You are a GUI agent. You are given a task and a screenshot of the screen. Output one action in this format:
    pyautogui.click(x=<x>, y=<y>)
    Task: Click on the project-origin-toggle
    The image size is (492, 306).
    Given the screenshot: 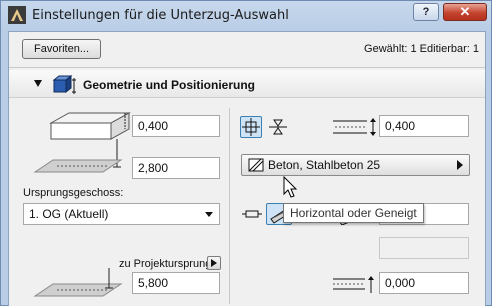 What is the action you would take?
    pyautogui.click(x=214, y=263)
    